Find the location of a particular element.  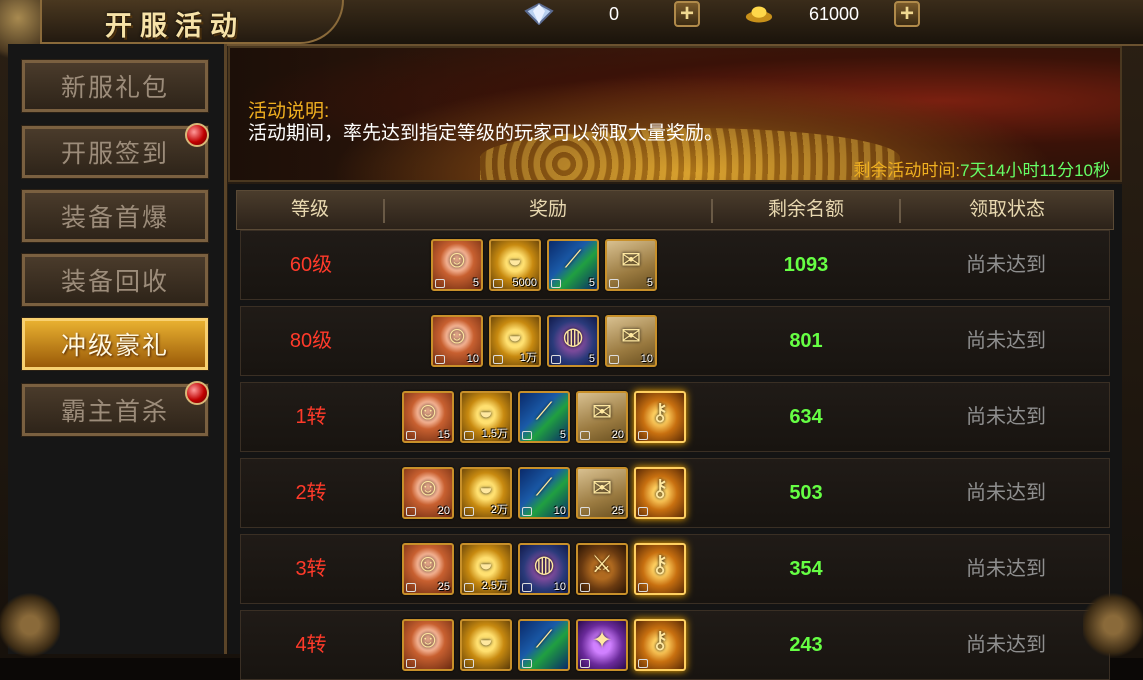

table-row: 1转 ☺ 15 ◒ 1.5万 ⟋ 5 ✉ 20 ⚷ 634 尚未达到 is located at coordinates (675, 417).